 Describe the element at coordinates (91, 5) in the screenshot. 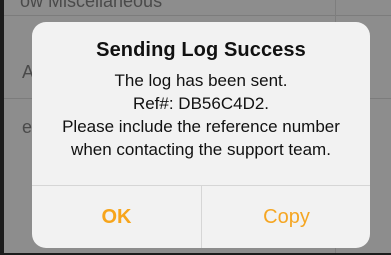

I see `background-row-label: ow Miscellaneous` at that location.